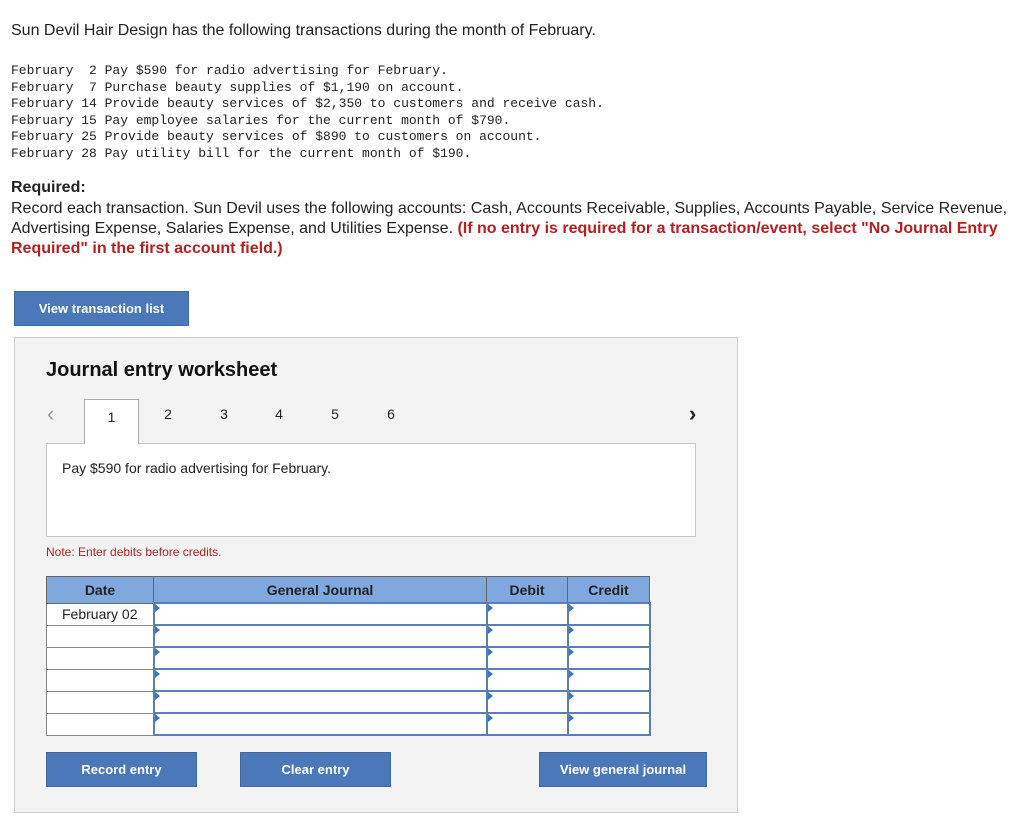 The height and width of the screenshot is (839, 1024). I want to click on column-header-credit: Credit, so click(608, 590).